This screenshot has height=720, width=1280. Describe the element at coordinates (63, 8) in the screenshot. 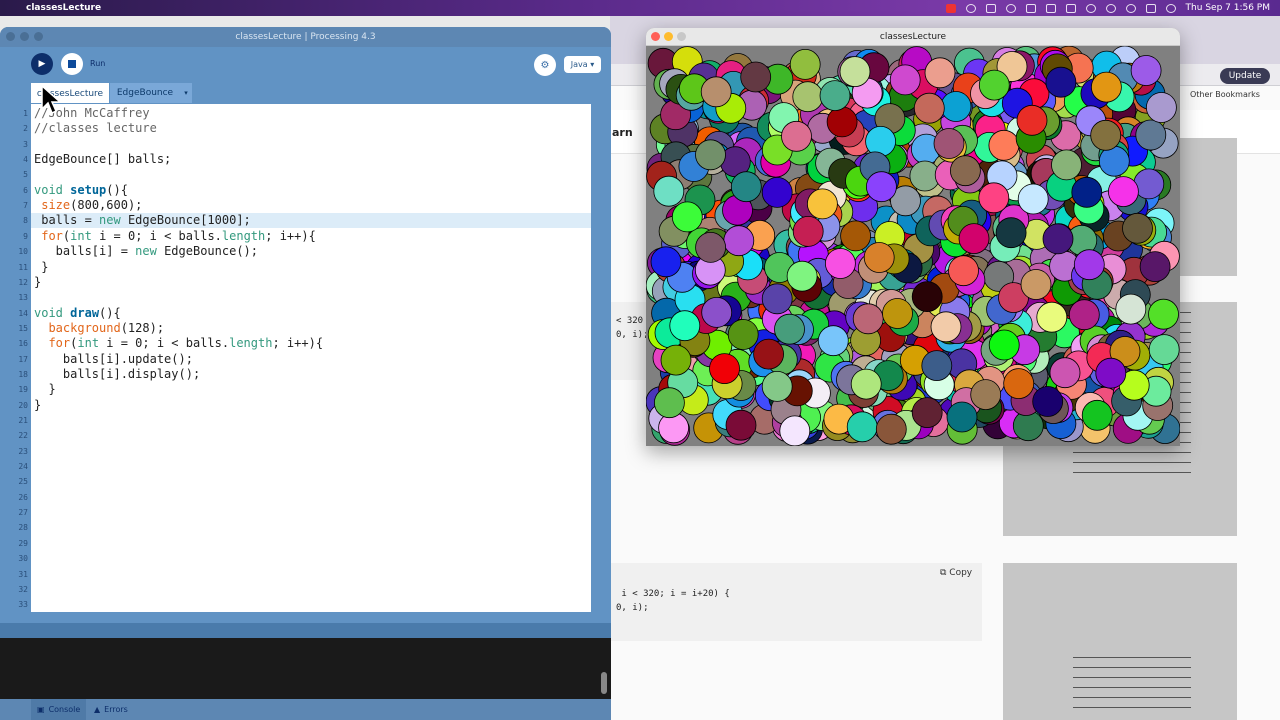

I see `active-app-name: classesLecture` at that location.